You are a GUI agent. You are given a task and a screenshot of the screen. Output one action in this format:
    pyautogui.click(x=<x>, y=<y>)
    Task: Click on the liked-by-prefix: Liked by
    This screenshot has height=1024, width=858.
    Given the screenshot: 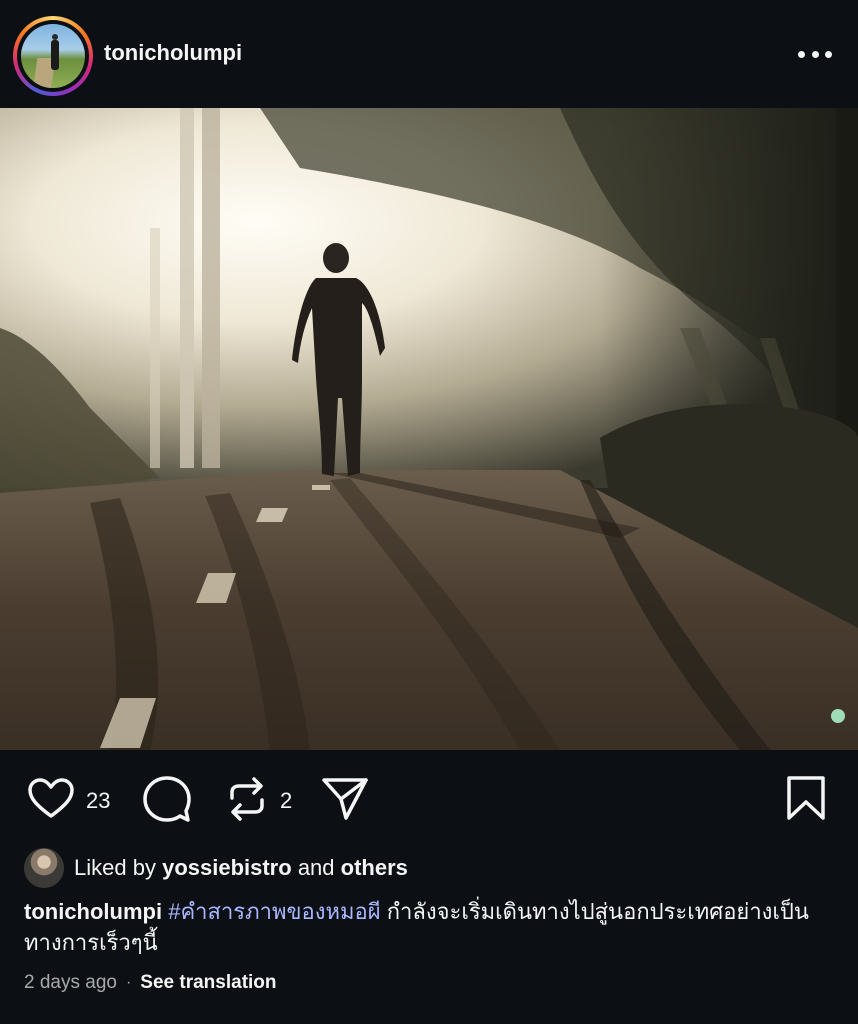 What is the action you would take?
    pyautogui.click(x=115, y=867)
    